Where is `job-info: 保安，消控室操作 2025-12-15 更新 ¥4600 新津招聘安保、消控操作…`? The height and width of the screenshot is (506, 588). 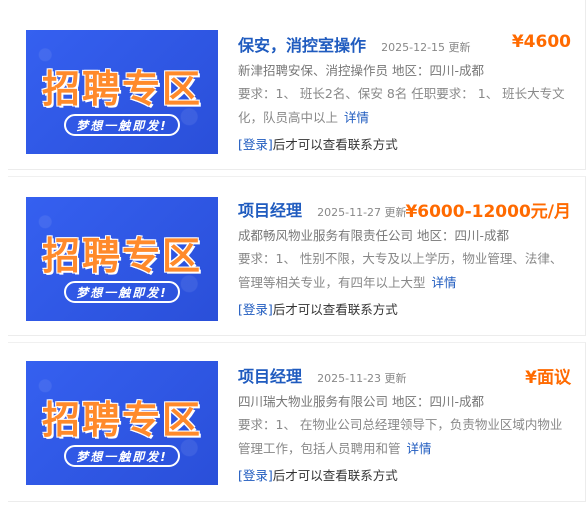
job-info: 保安，消控室操作 2025-12-15 更新 ¥4600 新津招聘安保、消控操作… is located at coordinates (404, 94).